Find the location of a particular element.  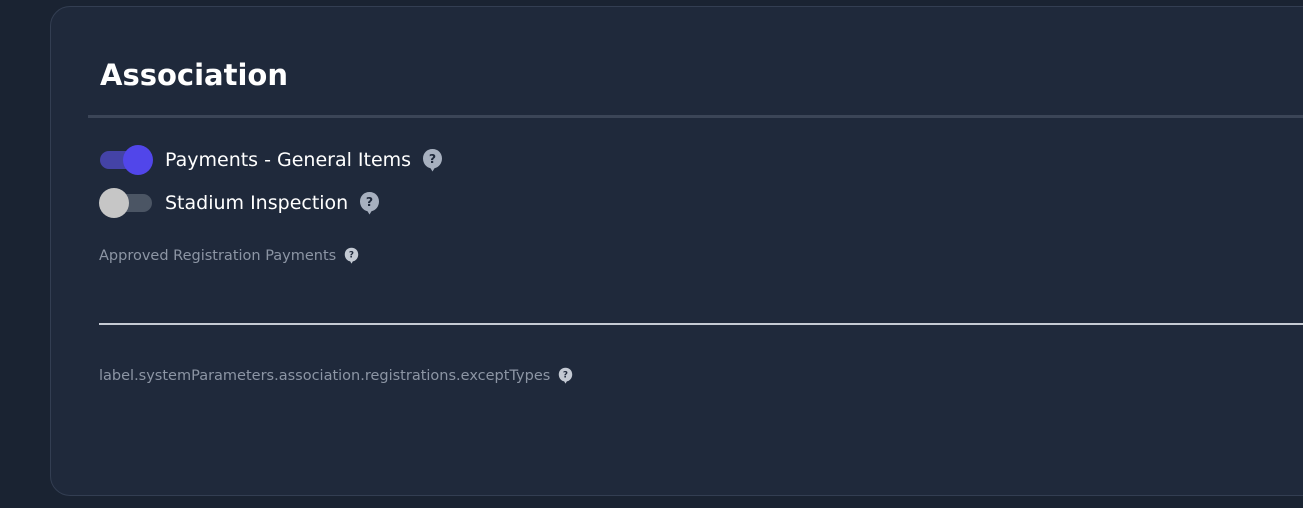

approved-registration-payments-label-row: Approved Registration Payments ? is located at coordinates (229, 255).